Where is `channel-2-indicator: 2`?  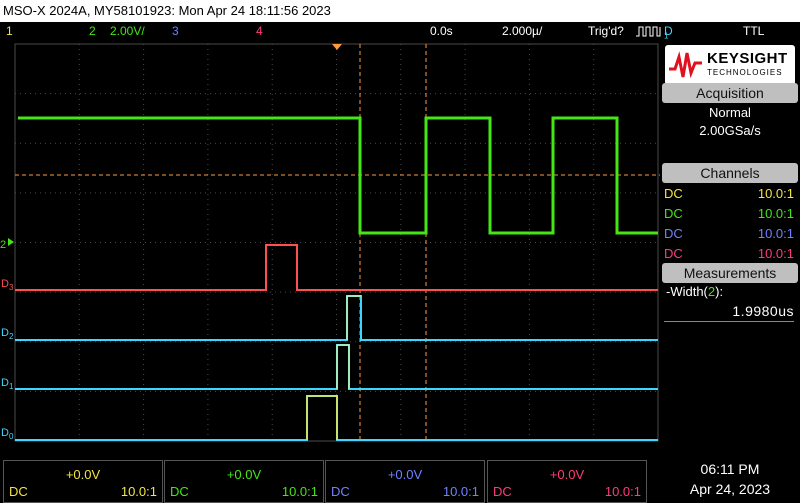 channel-2-indicator: 2 is located at coordinates (92, 31).